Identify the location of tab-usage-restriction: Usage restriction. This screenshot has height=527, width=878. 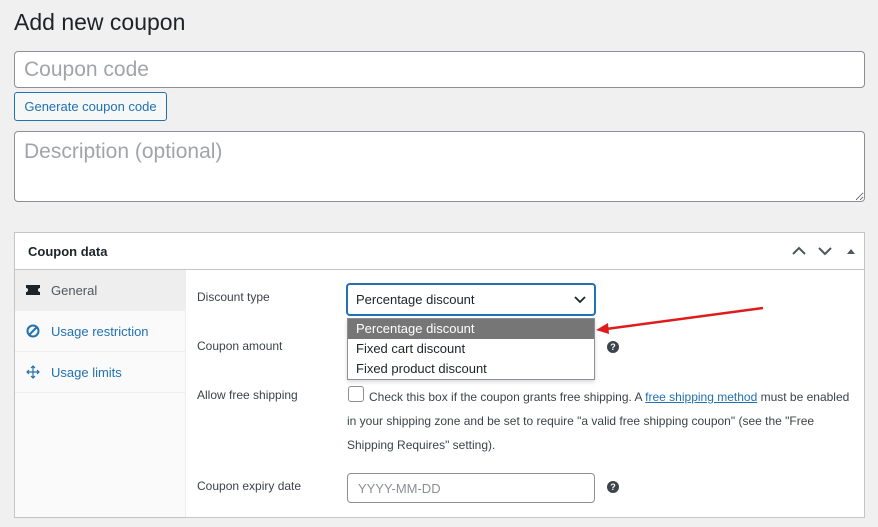
(100, 331).